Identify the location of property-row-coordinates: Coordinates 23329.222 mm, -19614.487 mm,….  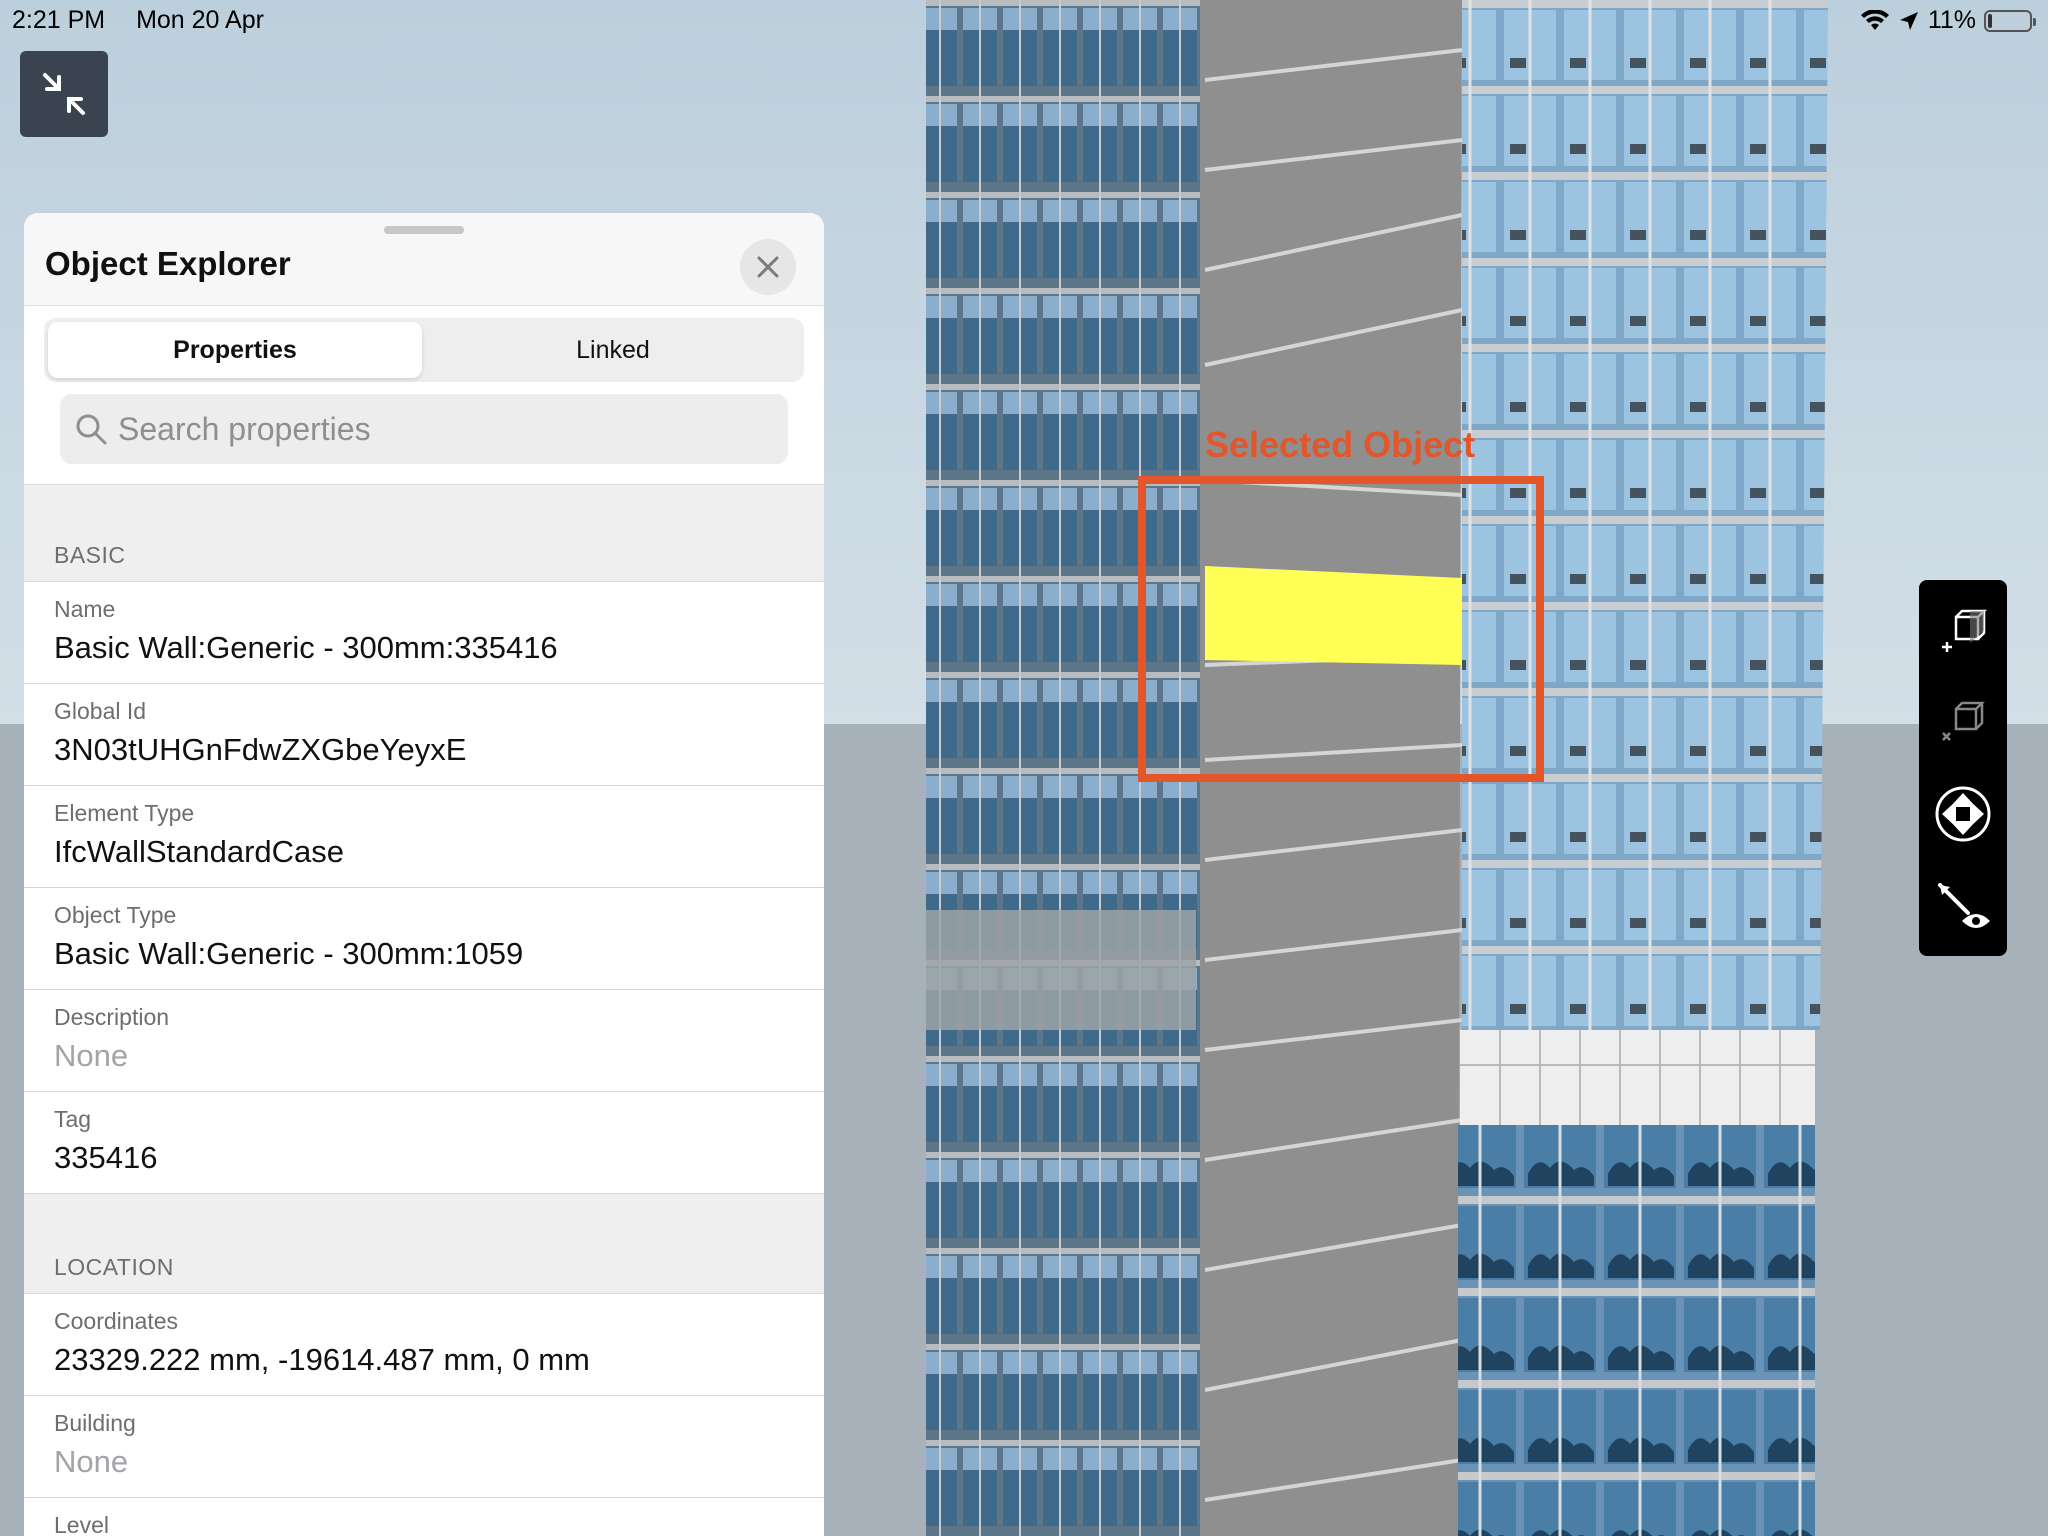
(424, 1345).